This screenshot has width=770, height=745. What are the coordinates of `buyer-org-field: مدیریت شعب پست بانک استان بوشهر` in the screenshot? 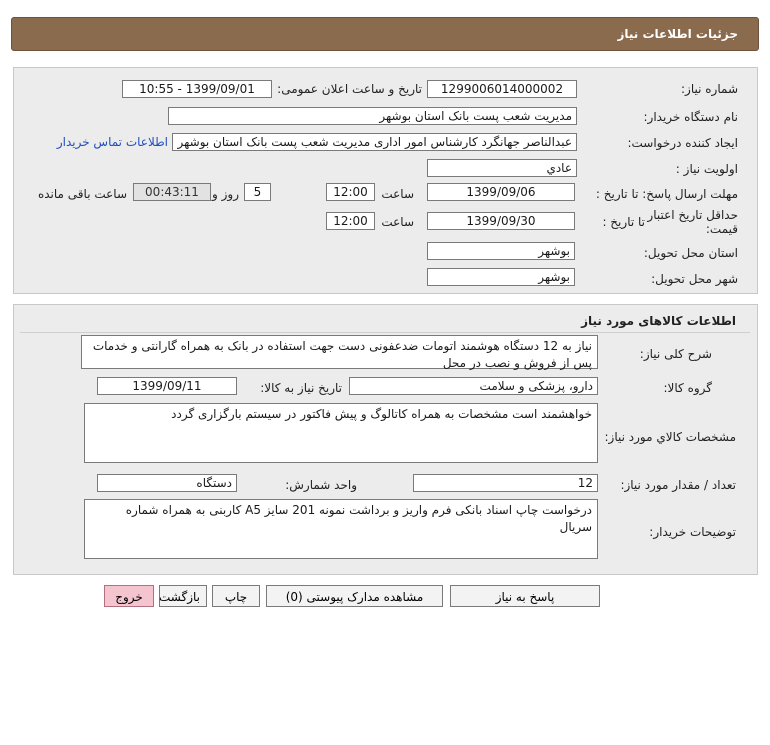 It's located at (372, 116).